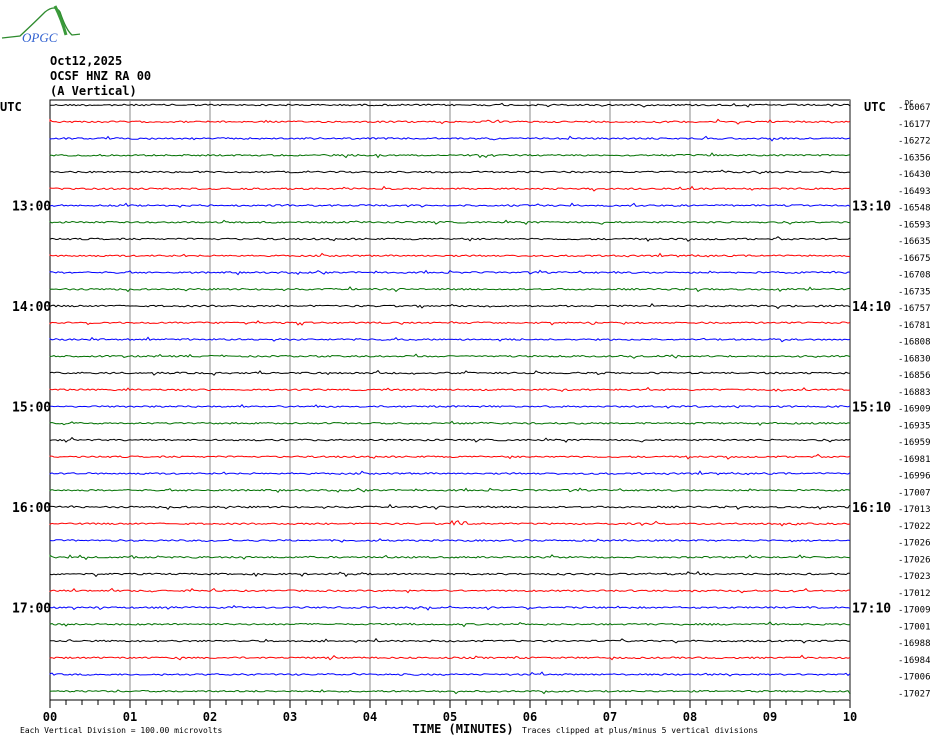  What do you see at coordinates (610, 717) in the screenshot?
I see `x-tick-label: 07` at bounding box center [610, 717].